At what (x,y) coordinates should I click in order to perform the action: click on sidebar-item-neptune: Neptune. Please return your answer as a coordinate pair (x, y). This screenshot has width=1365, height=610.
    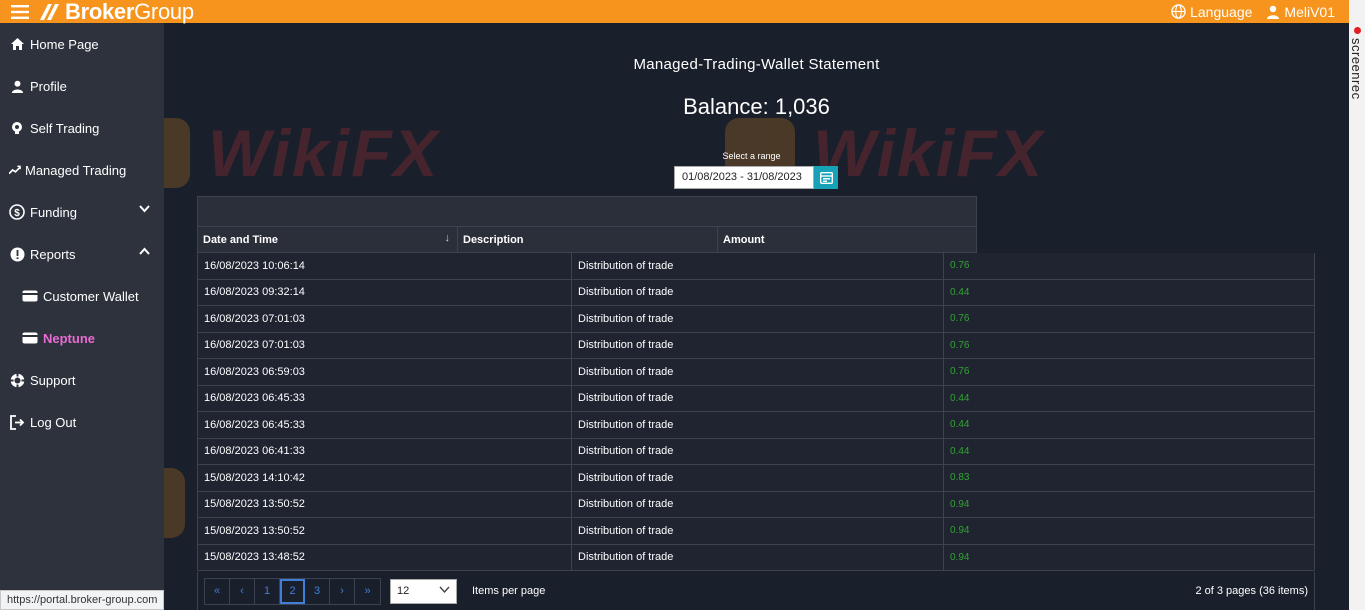
    Looking at the image, I should click on (82, 338).